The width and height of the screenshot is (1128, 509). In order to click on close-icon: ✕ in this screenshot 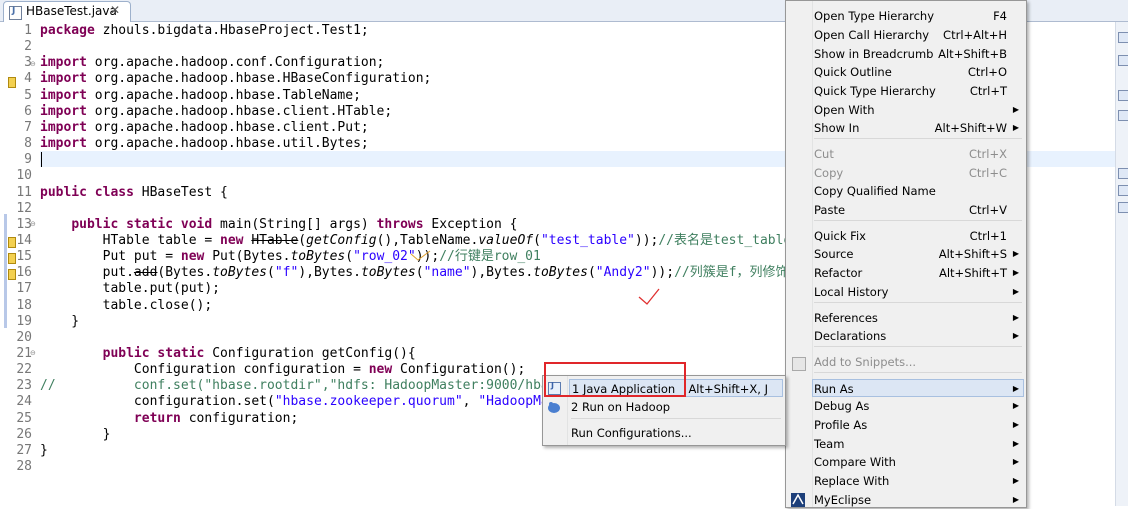, I will do `click(115, 10)`.